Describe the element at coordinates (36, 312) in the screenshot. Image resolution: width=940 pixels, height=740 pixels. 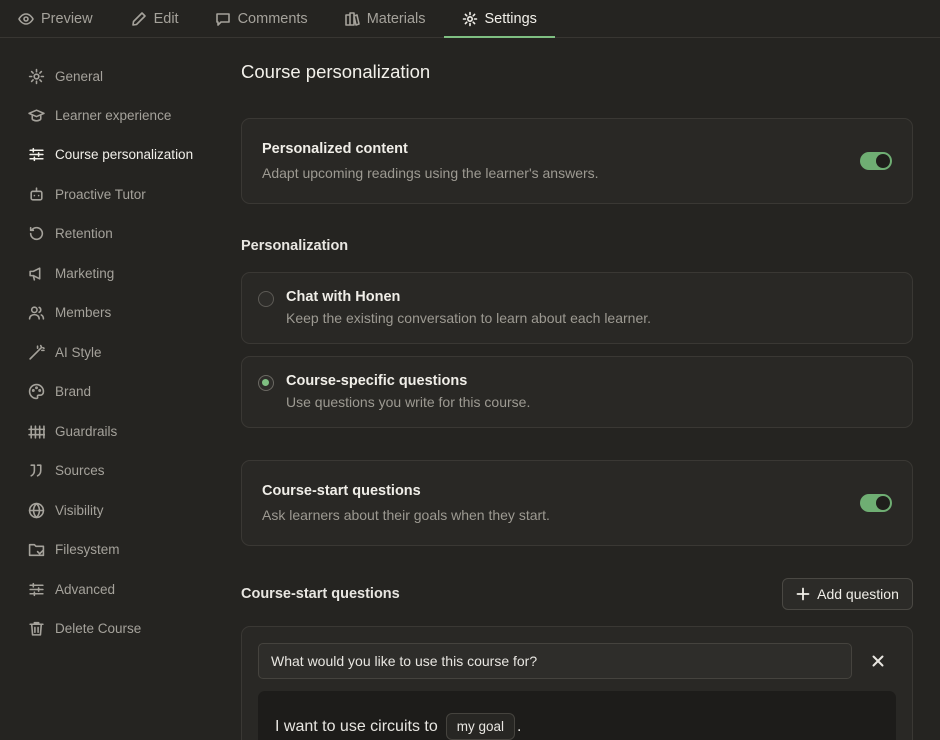
I see `users-icon` at that location.